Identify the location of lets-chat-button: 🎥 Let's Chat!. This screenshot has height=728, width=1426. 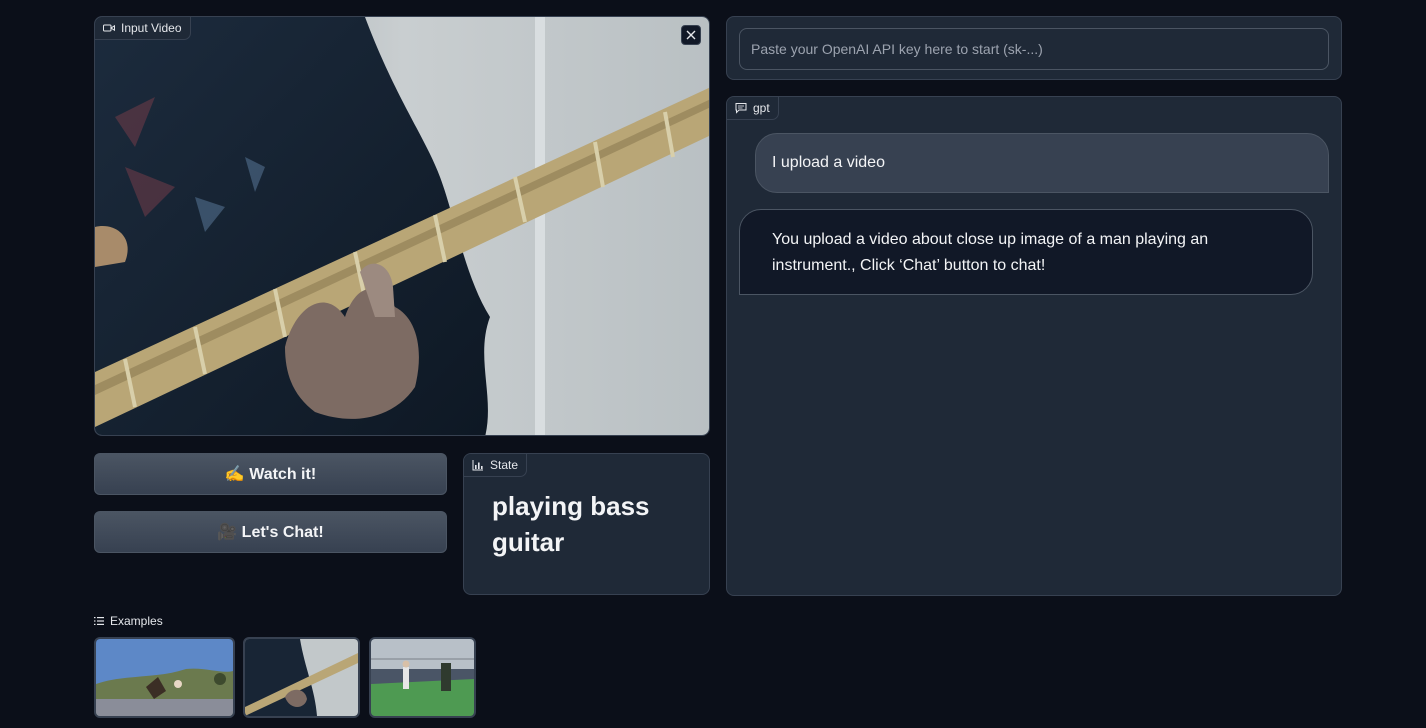
(270, 532).